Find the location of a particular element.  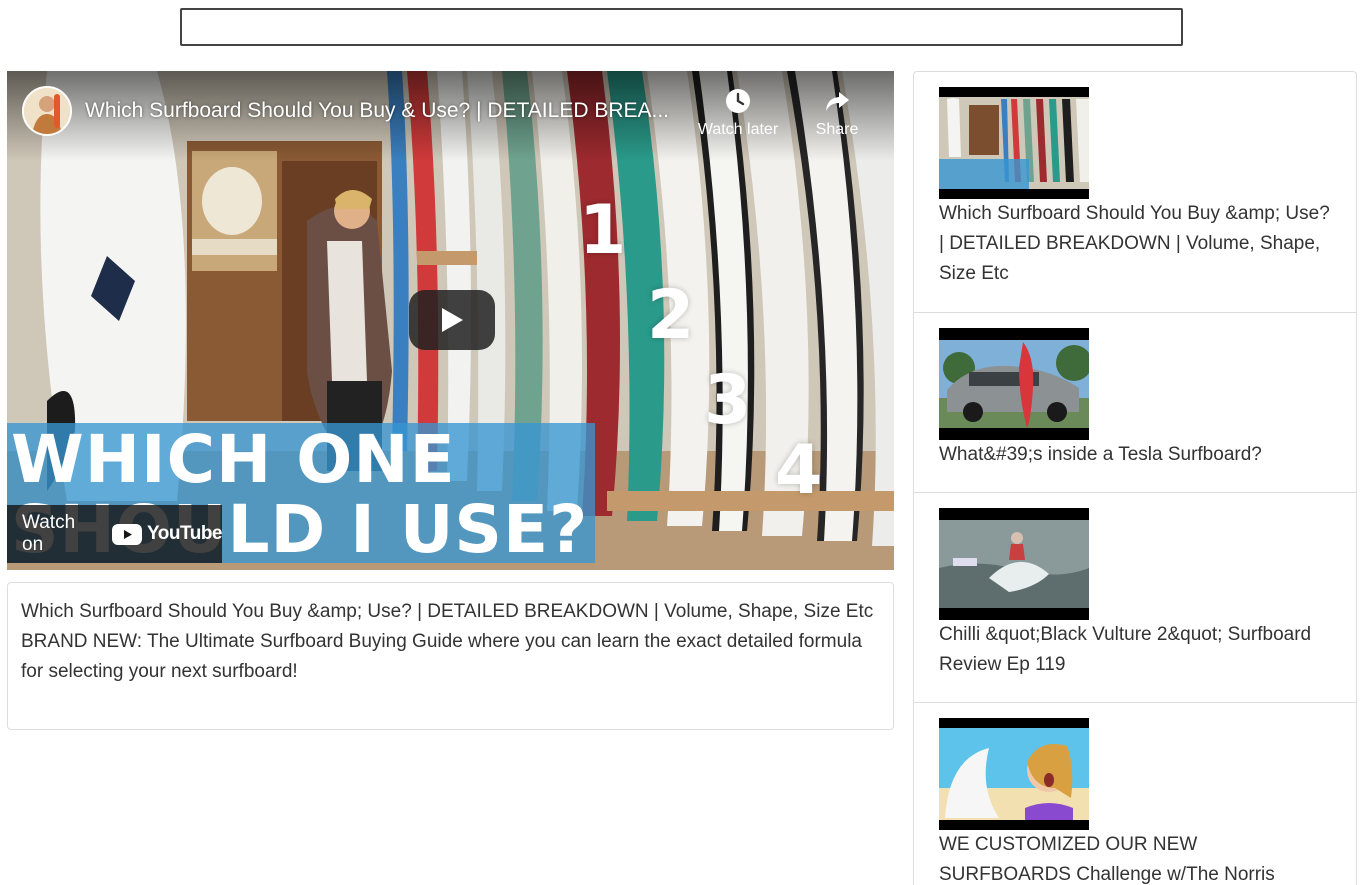

avatar-image is located at coordinates (47, 111).